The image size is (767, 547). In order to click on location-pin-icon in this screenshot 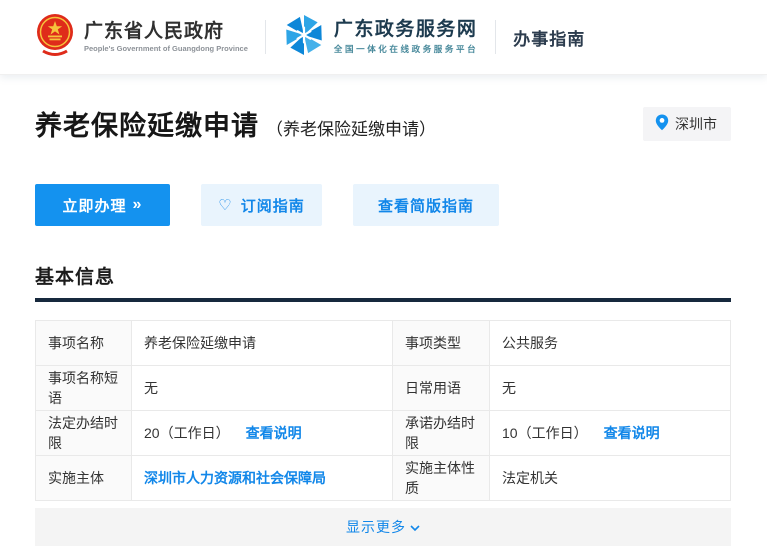, I will do `click(662, 124)`.